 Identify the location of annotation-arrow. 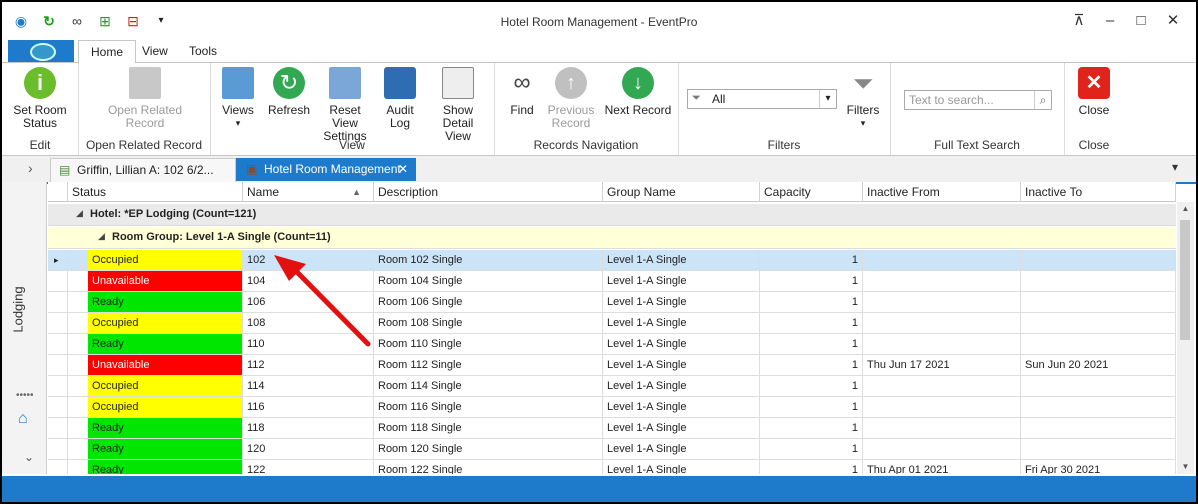
(322, 301).